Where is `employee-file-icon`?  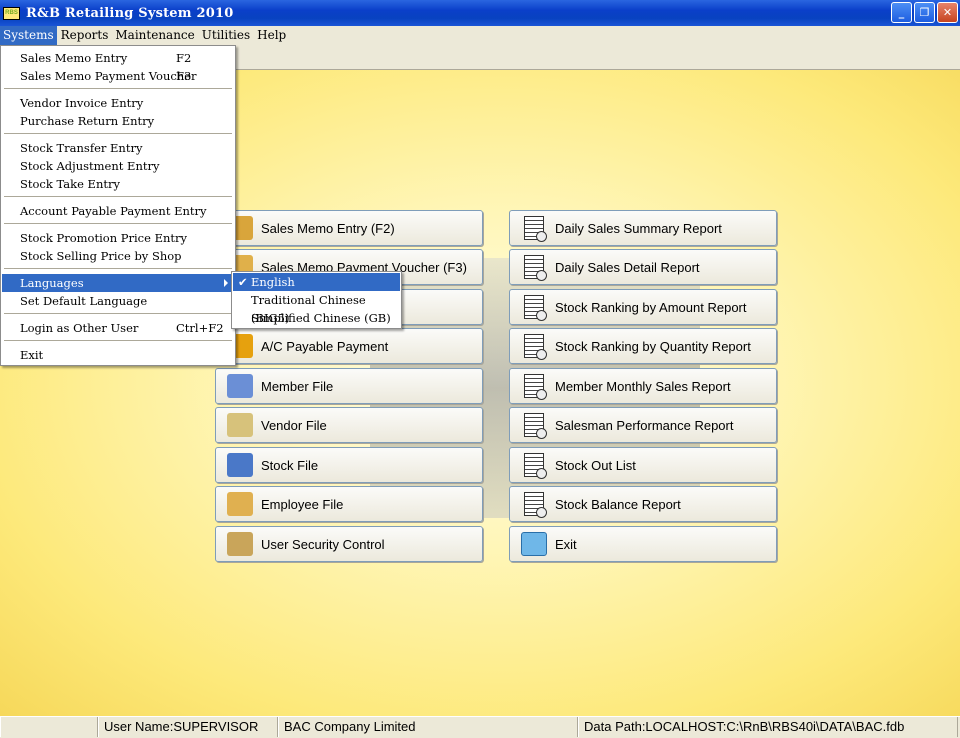
employee-file-icon is located at coordinates (240, 504).